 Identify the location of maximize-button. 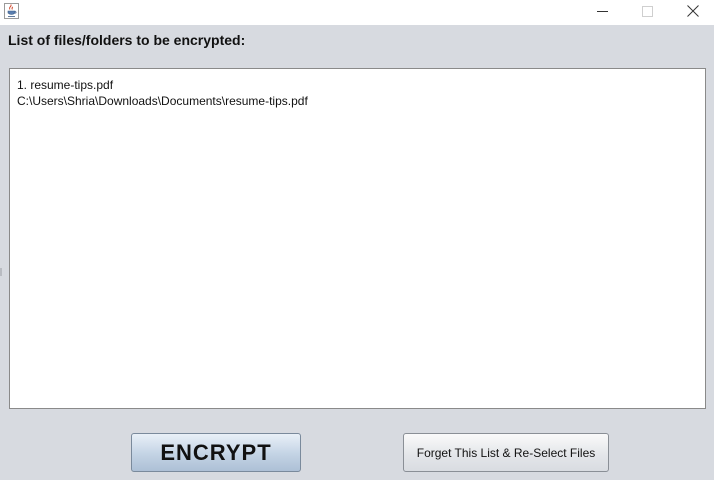
(647, 12).